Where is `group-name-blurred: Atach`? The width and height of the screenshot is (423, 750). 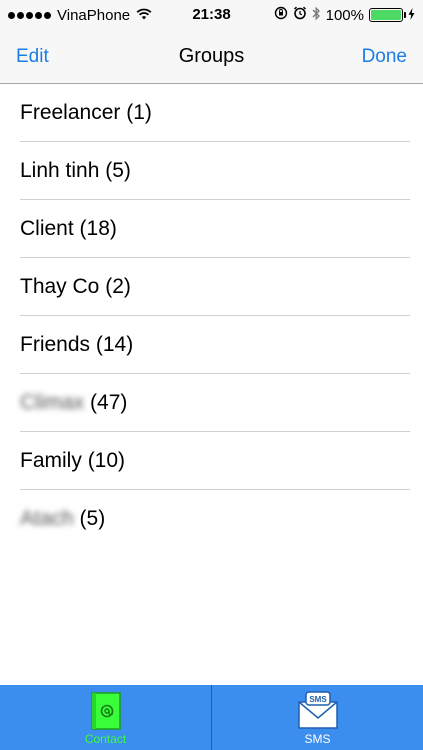
group-name-blurred: Atach is located at coordinates (47, 518).